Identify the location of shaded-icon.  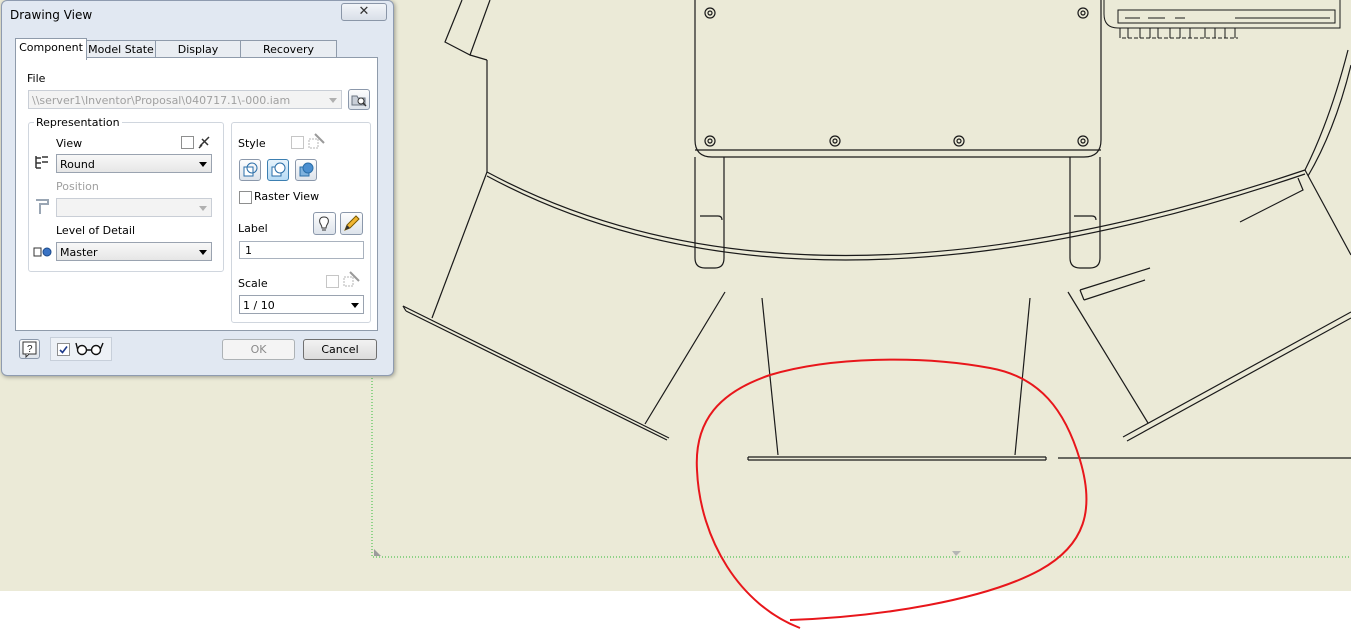
(306, 169).